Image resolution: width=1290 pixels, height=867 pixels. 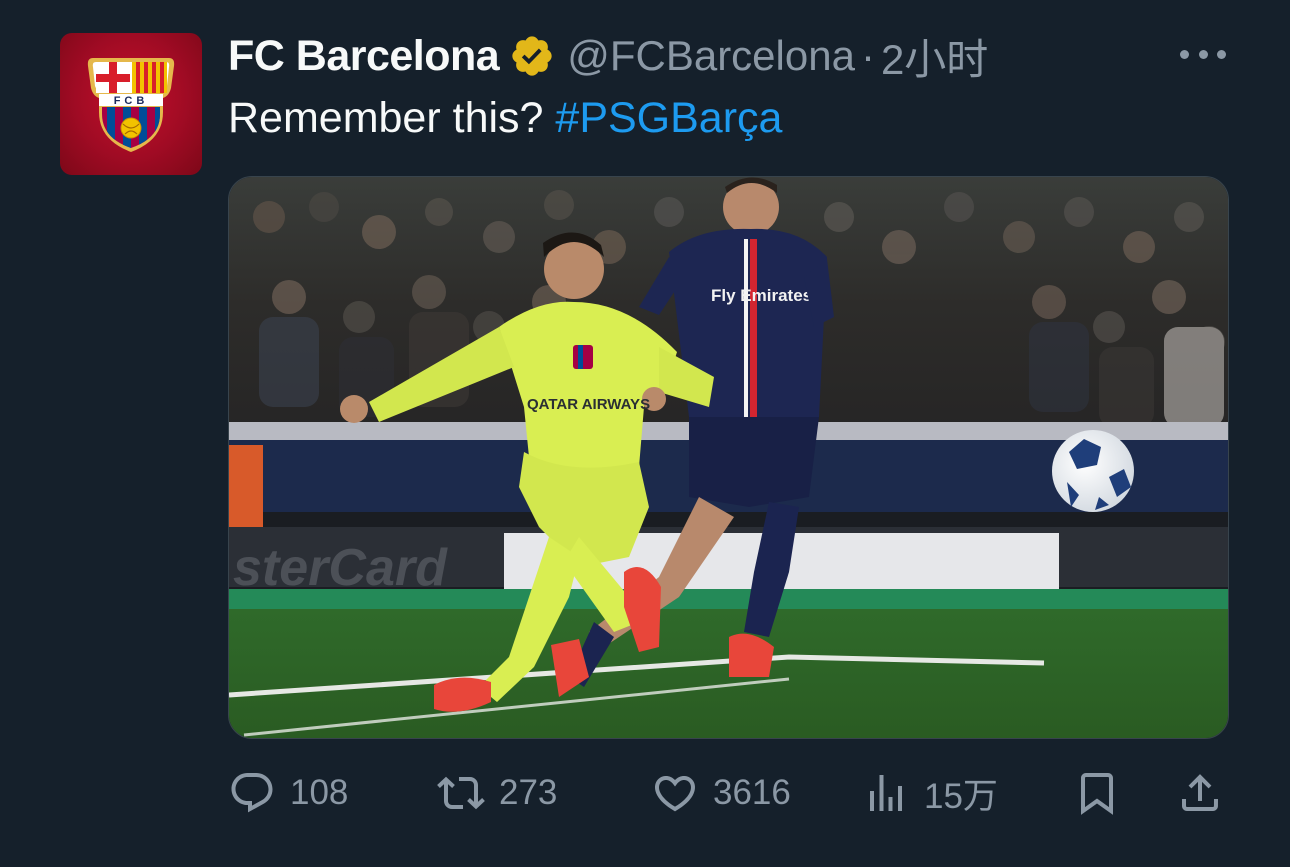 What do you see at coordinates (340, 568) in the screenshot?
I see `board-text: sterCard` at bounding box center [340, 568].